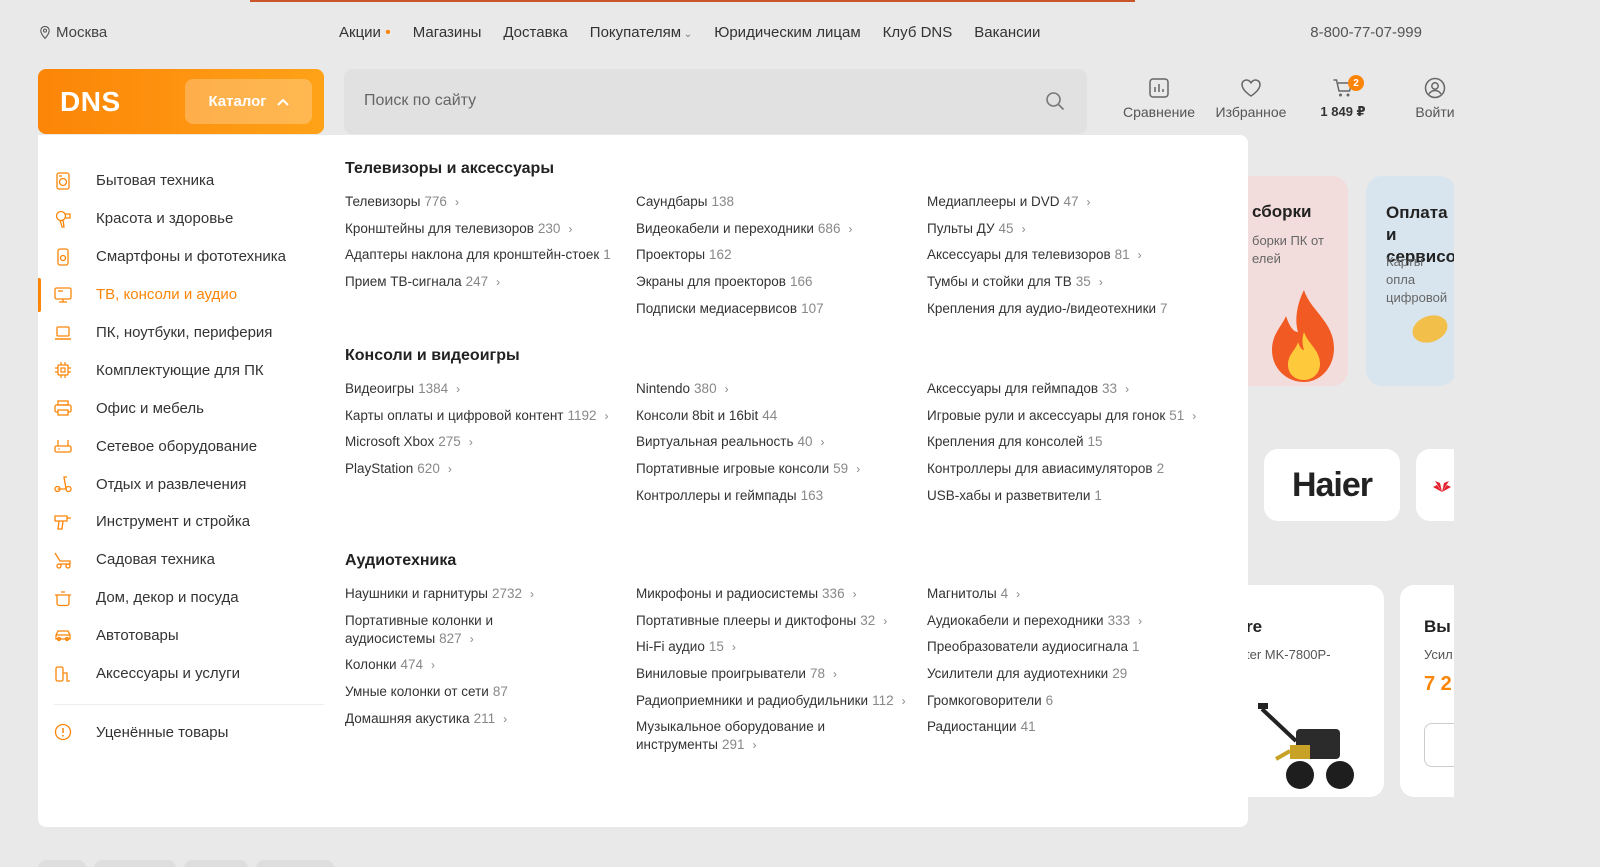 This screenshot has height=867, width=1600. What do you see at coordinates (480, 469) in the screenshot?
I see `subcategory-link: PlayStation 620 ›` at bounding box center [480, 469].